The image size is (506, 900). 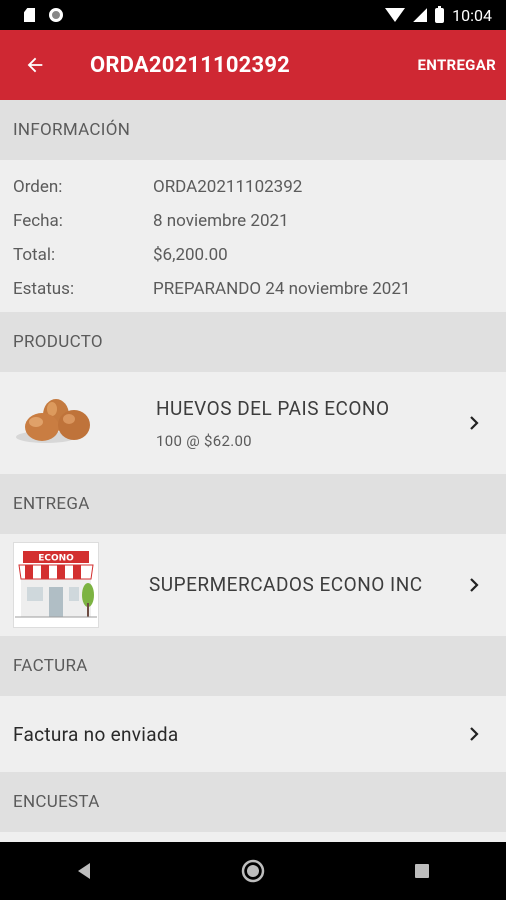 What do you see at coordinates (253, 130) in the screenshot?
I see `section-header-info: INFORMACIÓN` at bounding box center [253, 130].